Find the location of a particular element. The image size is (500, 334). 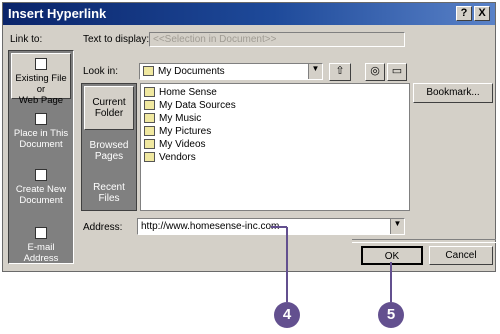

callout-badge-5: 5 is located at coordinates (391, 315).